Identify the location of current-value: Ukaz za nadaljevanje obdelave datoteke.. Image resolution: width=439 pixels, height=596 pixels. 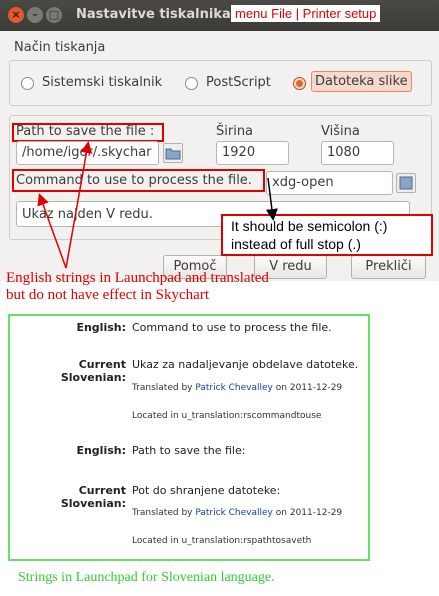
(245, 364).